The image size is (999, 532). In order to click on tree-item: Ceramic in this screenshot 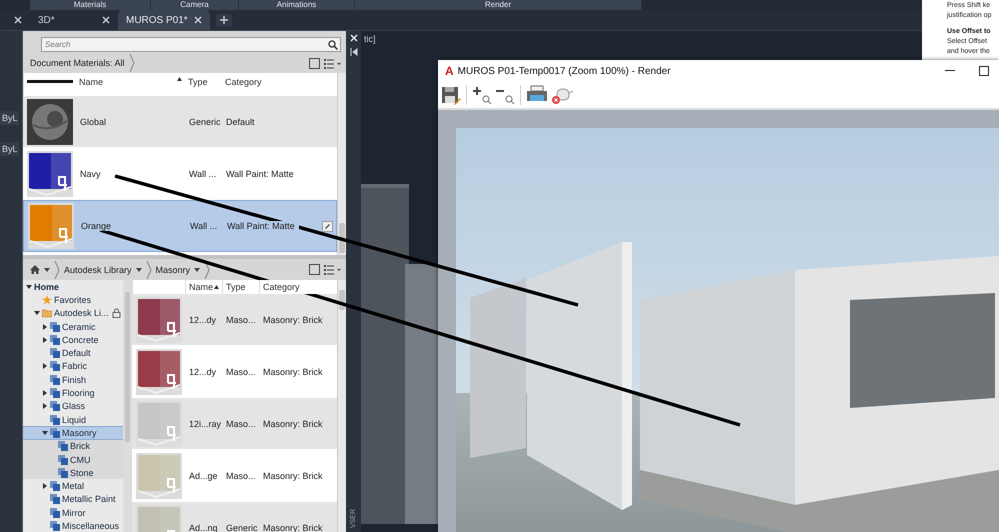, I will do `click(73, 327)`.